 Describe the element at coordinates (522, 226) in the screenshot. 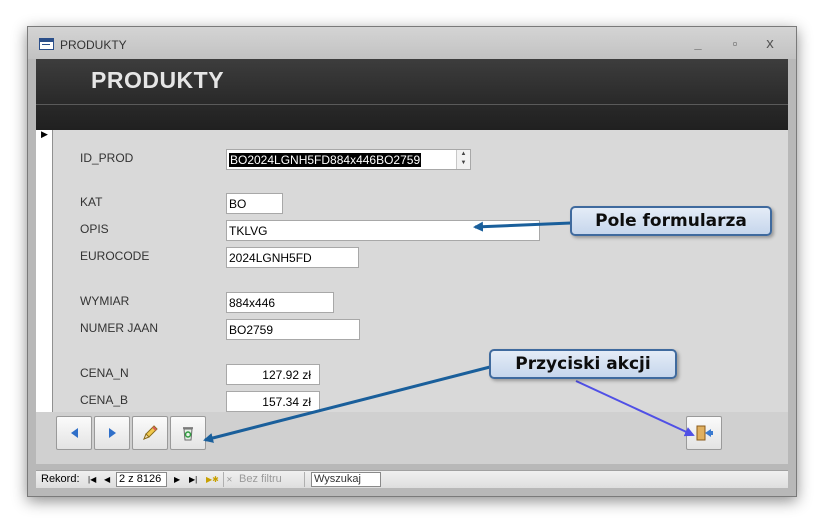

I see `field-callout-arrow` at that location.